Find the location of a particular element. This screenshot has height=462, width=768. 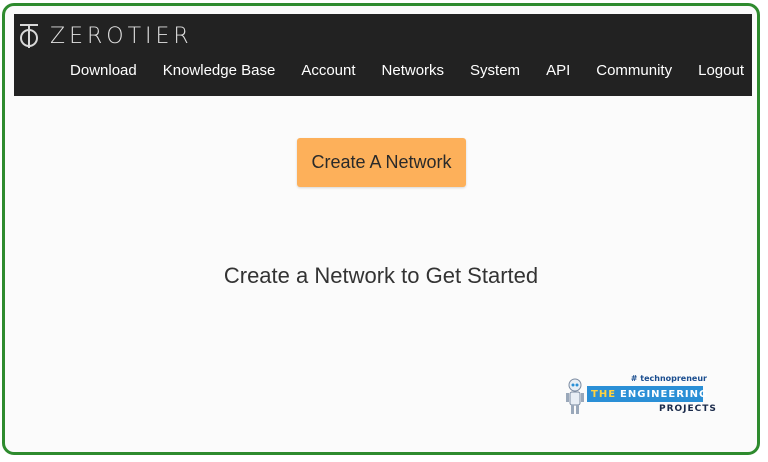

nav-item-api: API is located at coordinates (558, 70).